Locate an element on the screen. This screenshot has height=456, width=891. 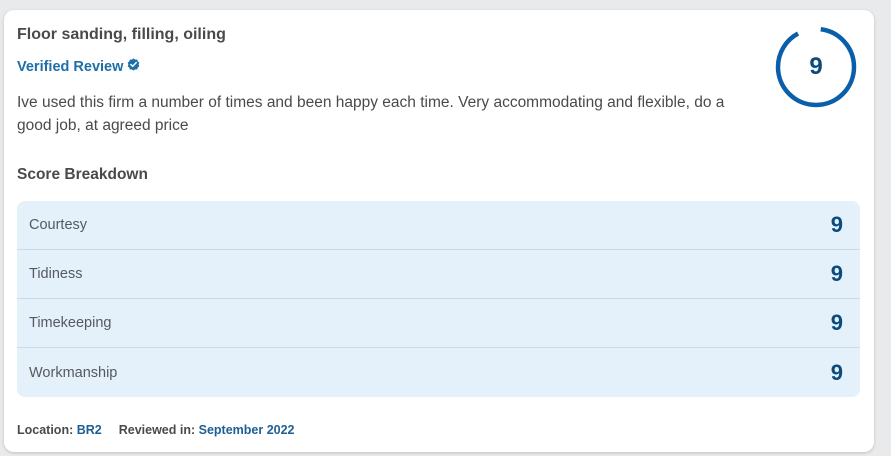
breakdown-title: Score Breakdown is located at coordinates (82, 174).